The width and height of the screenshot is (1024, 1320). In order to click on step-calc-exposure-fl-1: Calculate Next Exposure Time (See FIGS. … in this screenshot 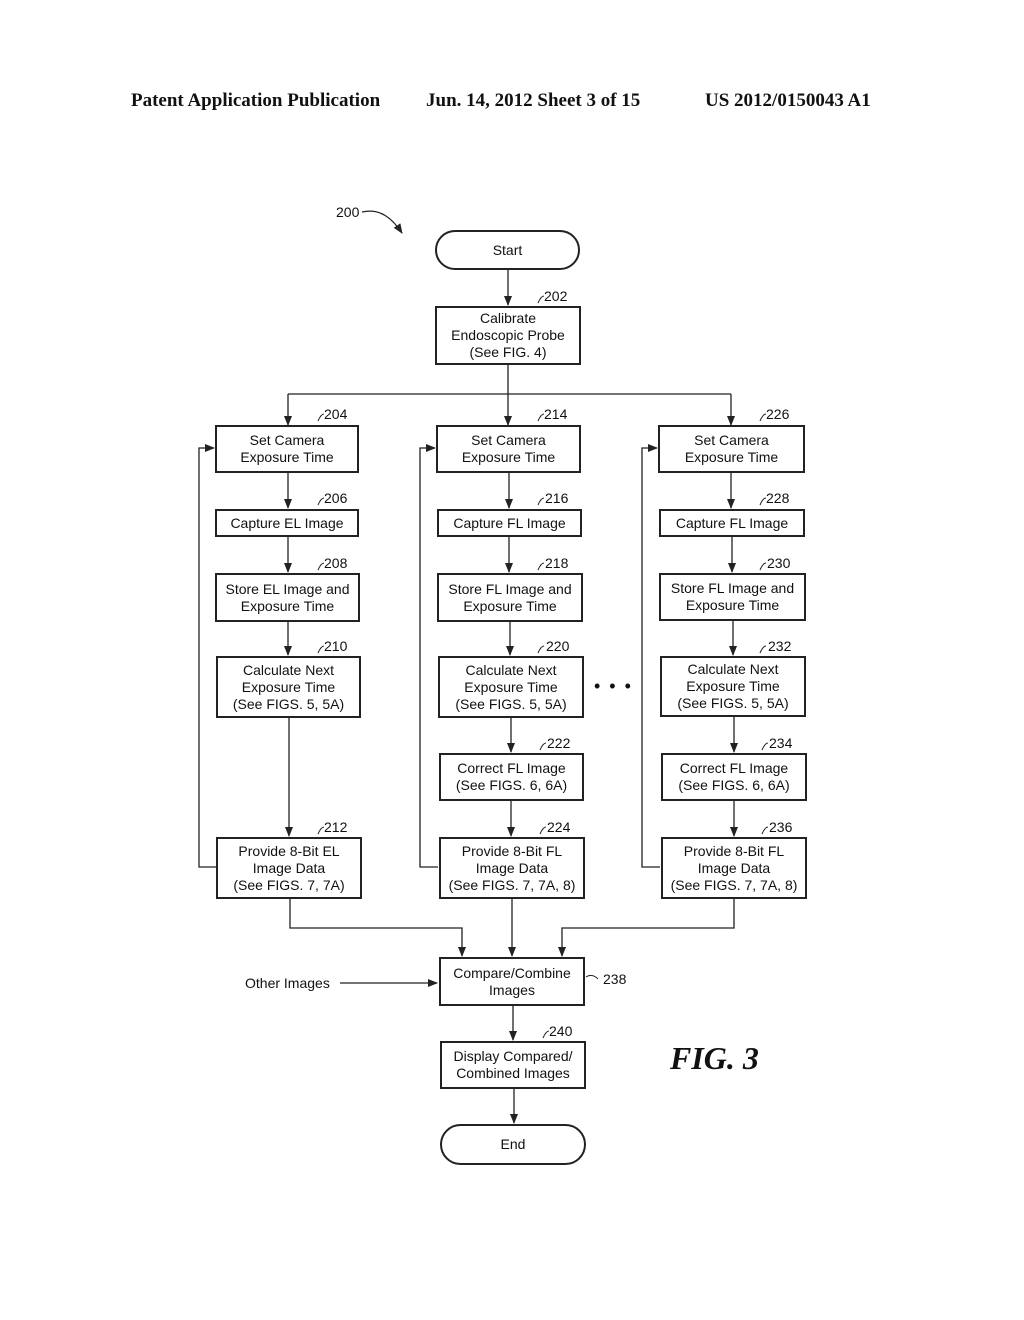, I will do `click(511, 687)`.